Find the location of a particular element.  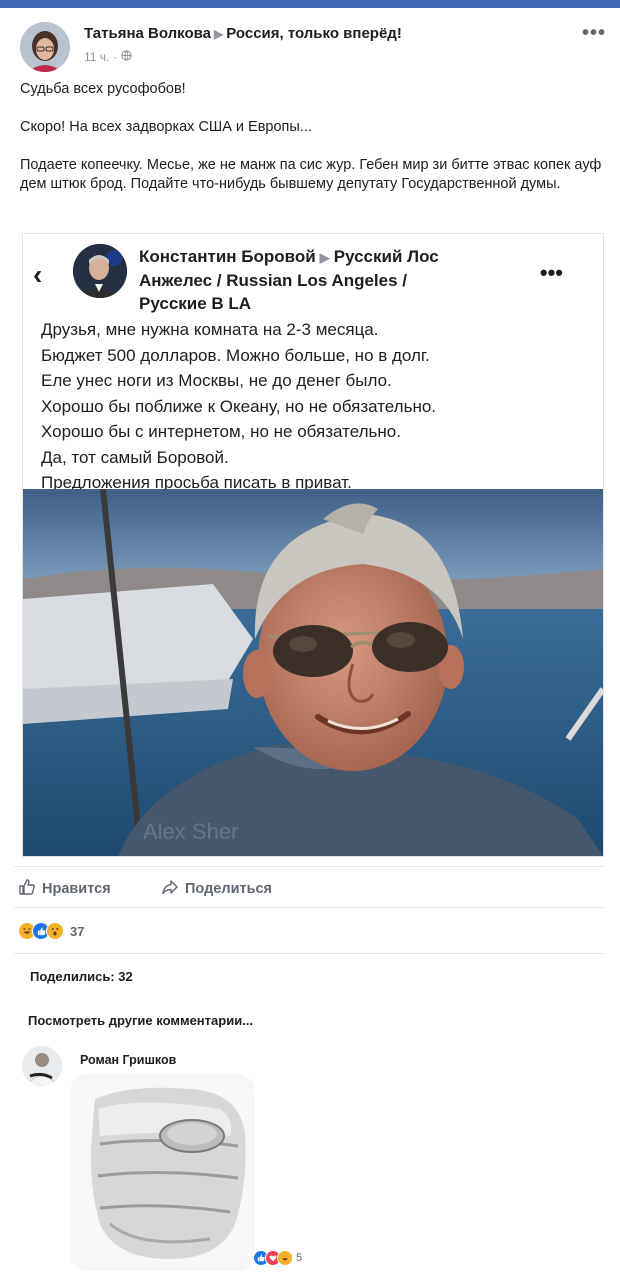

shares-count: Поделились: 32 is located at coordinates (81, 976).